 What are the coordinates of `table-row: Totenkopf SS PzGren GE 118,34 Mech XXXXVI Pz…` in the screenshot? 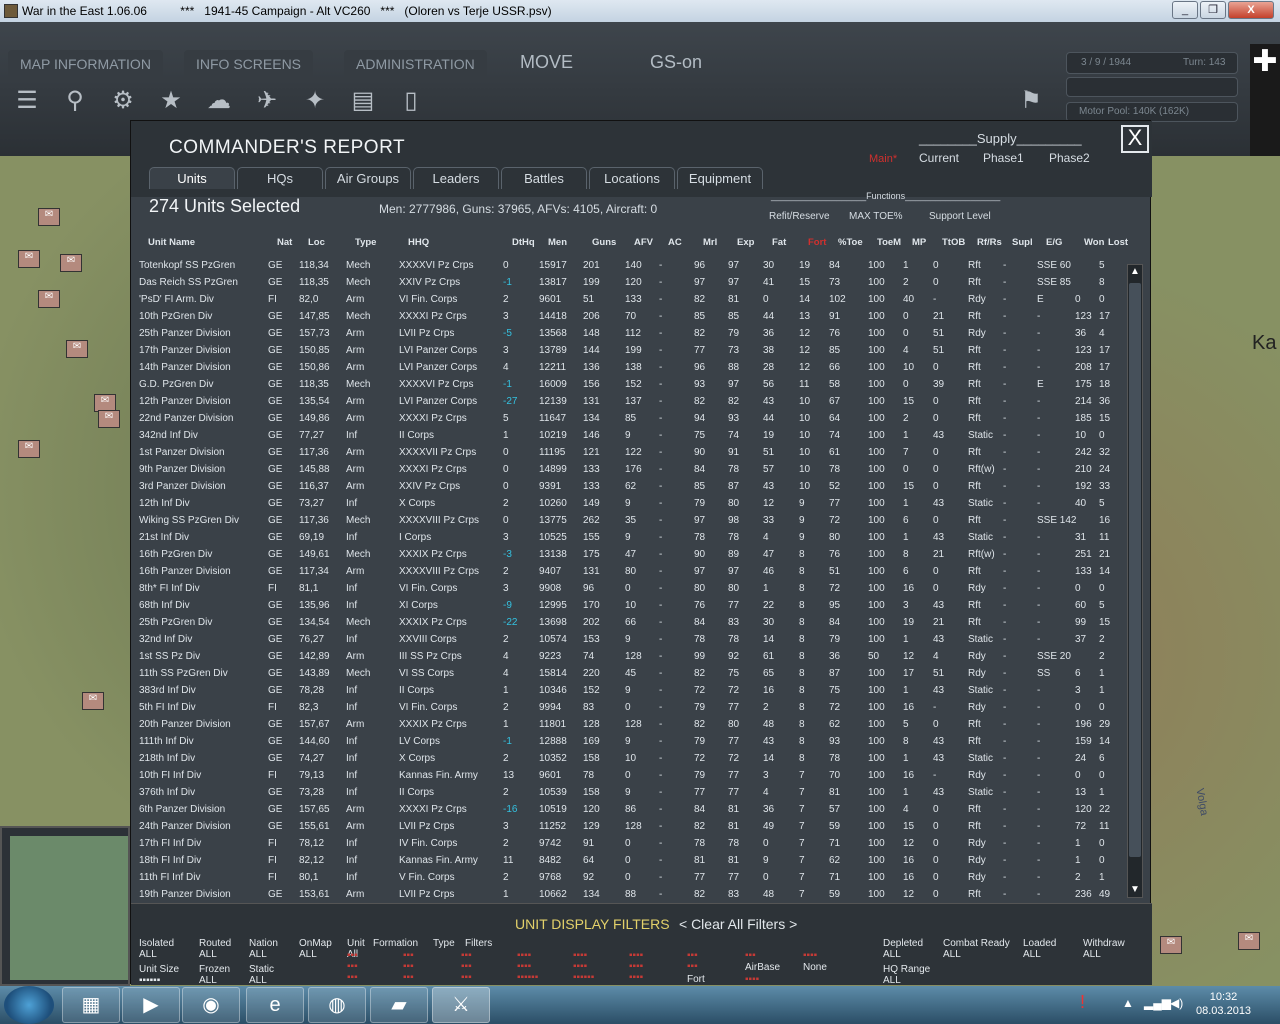 It's located at (629, 265).